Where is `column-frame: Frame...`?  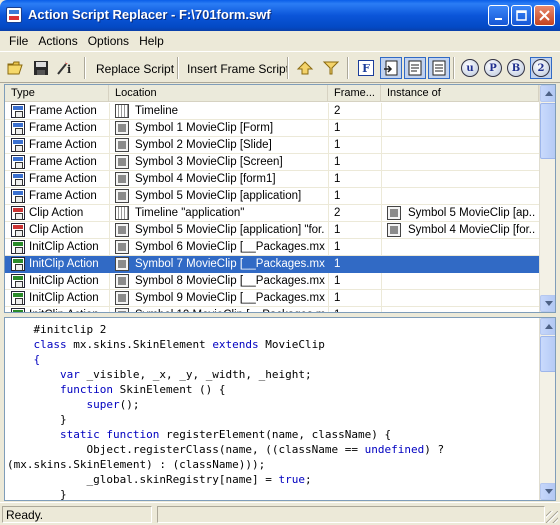 column-frame: Frame... is located at coordinates (354, 93).